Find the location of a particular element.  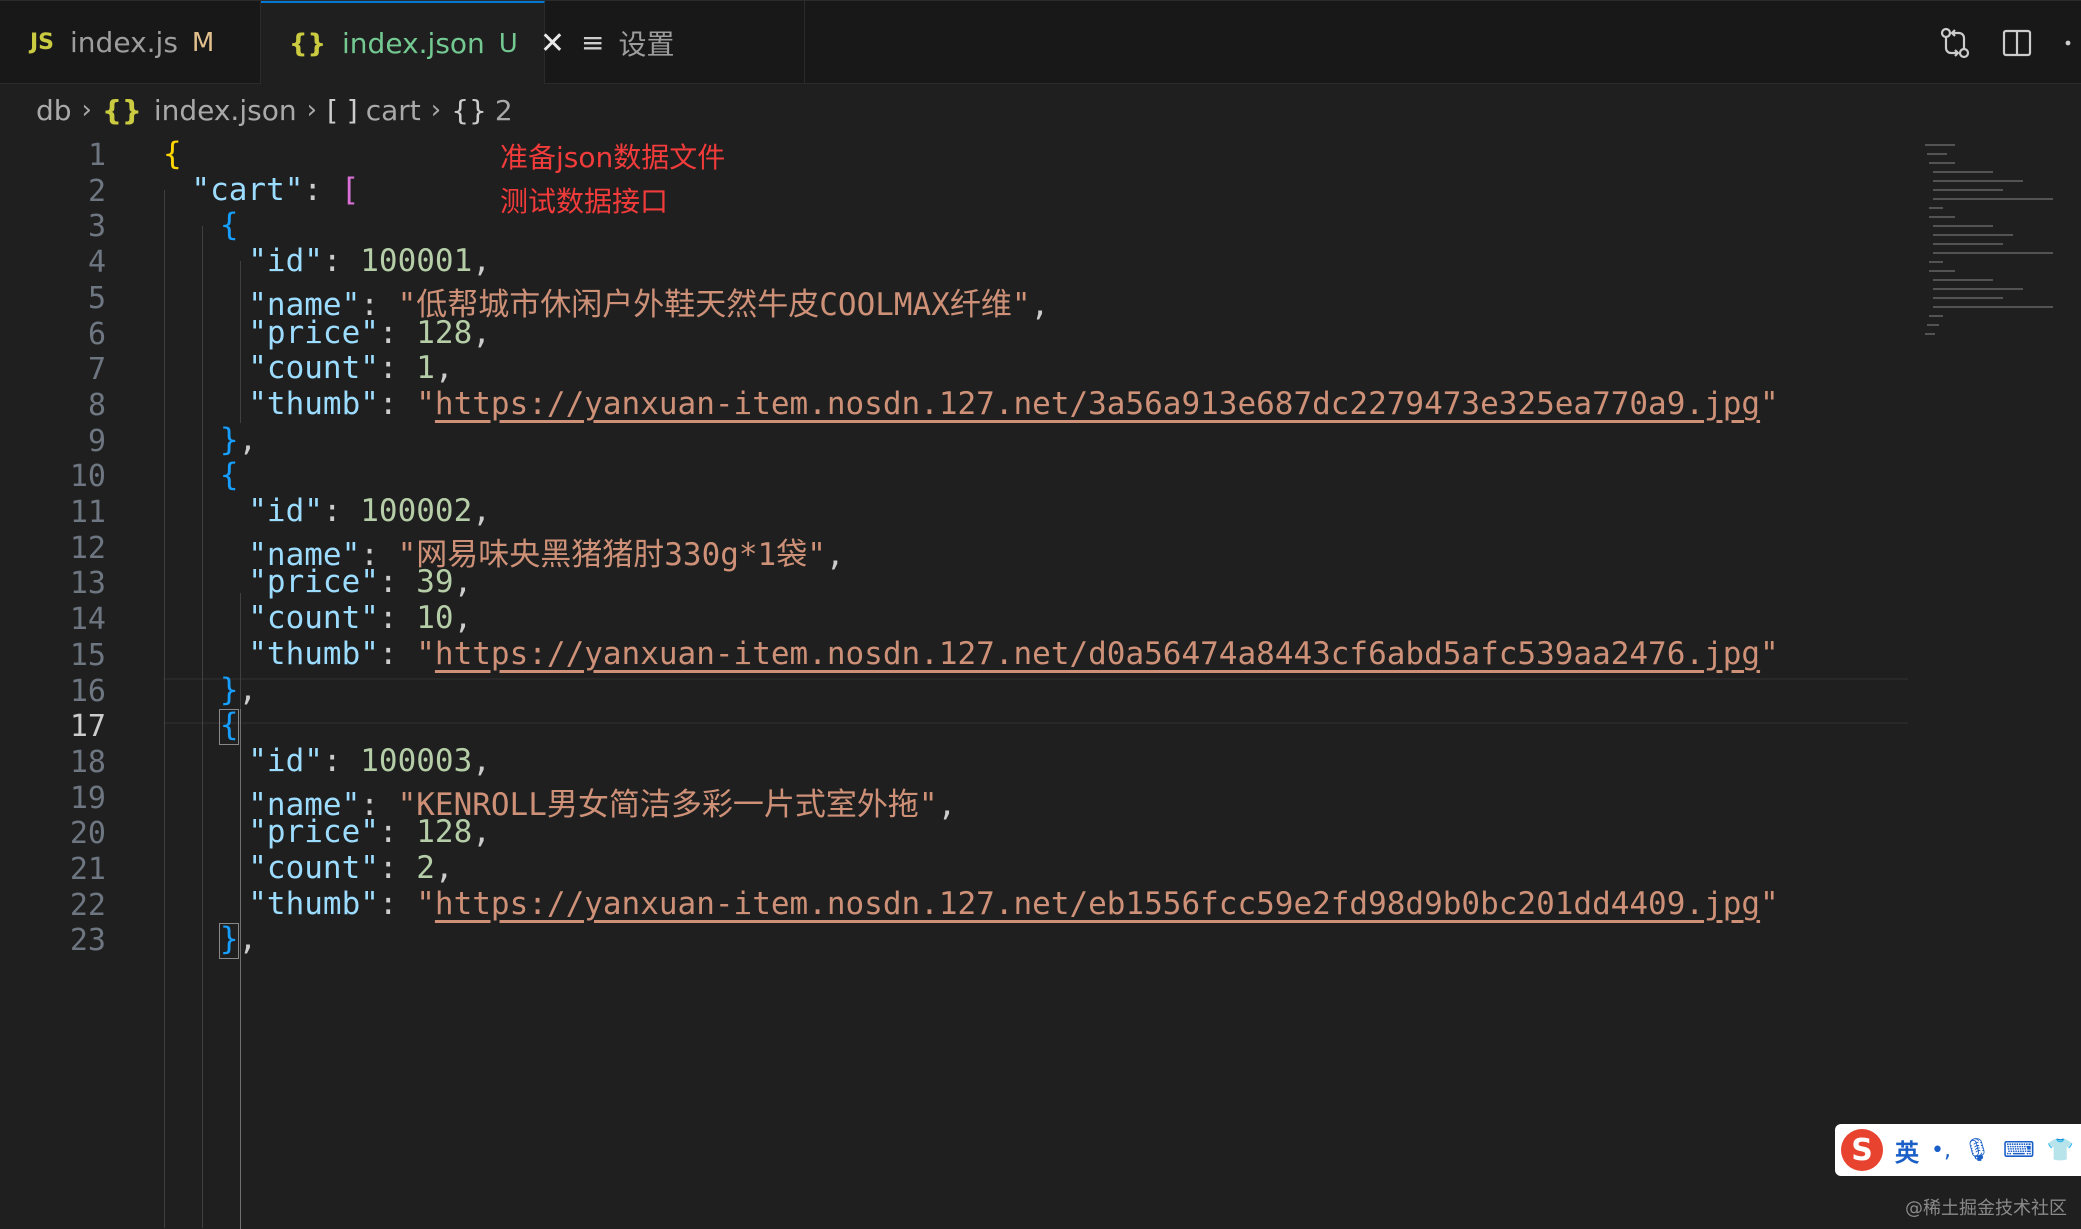

line-number: 3 is located at coordinates (96, 227).